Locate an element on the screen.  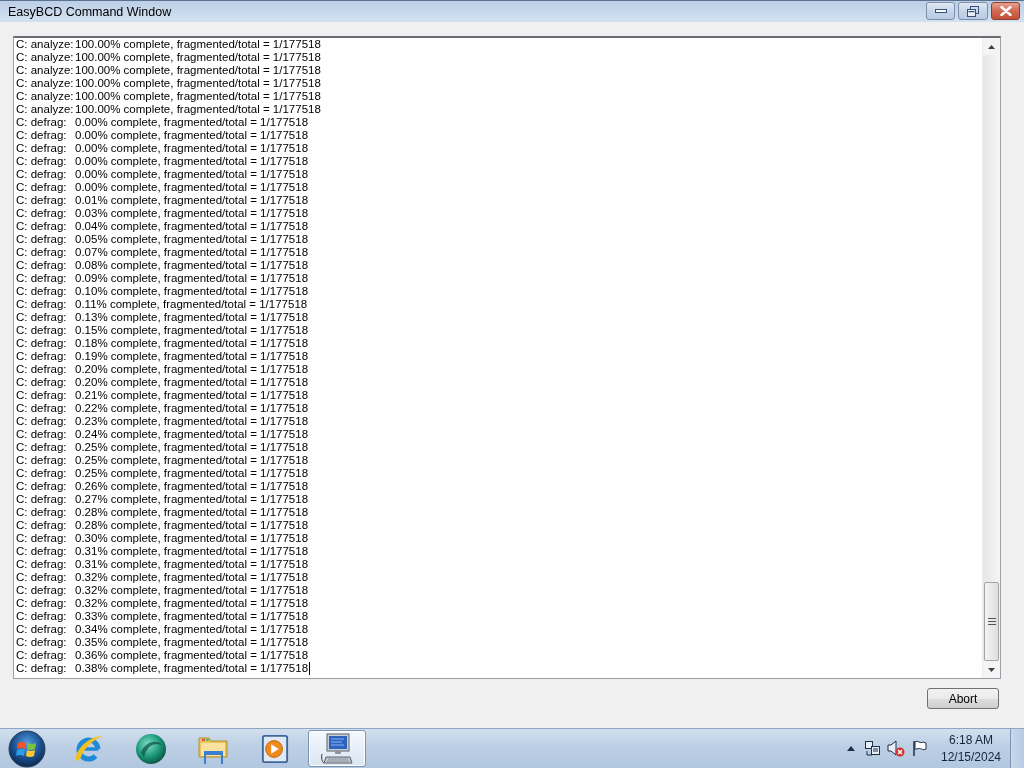
computer-icon is located at coordinates (337, 748).